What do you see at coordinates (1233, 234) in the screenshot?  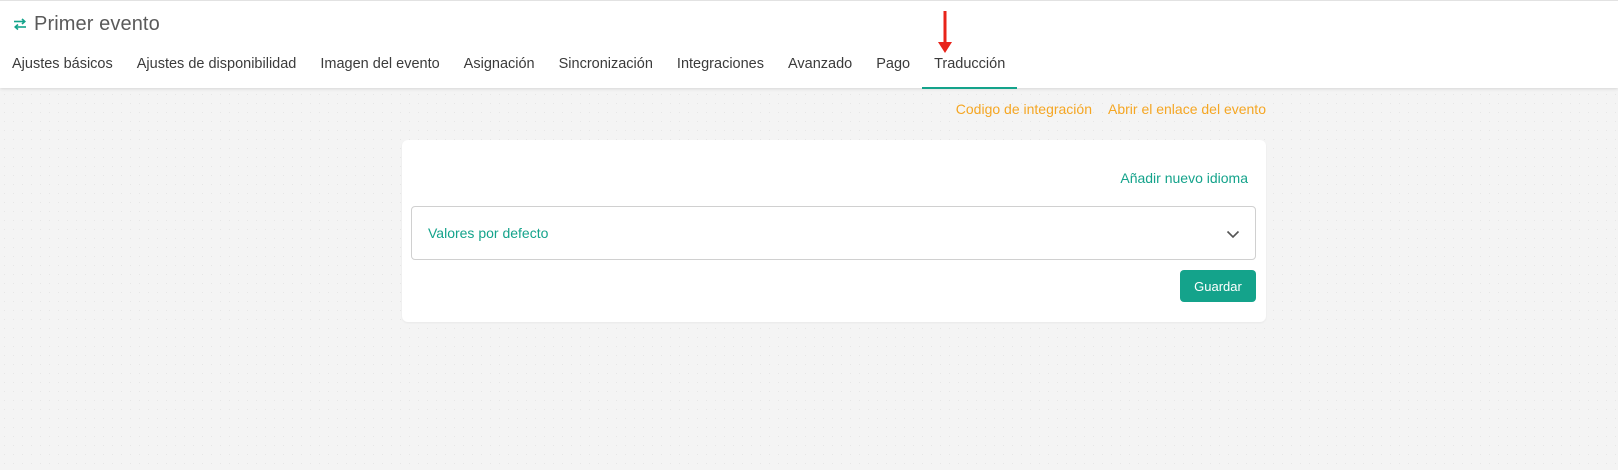 I see `chevron-down-icon` at bounding box center [1233, 234].